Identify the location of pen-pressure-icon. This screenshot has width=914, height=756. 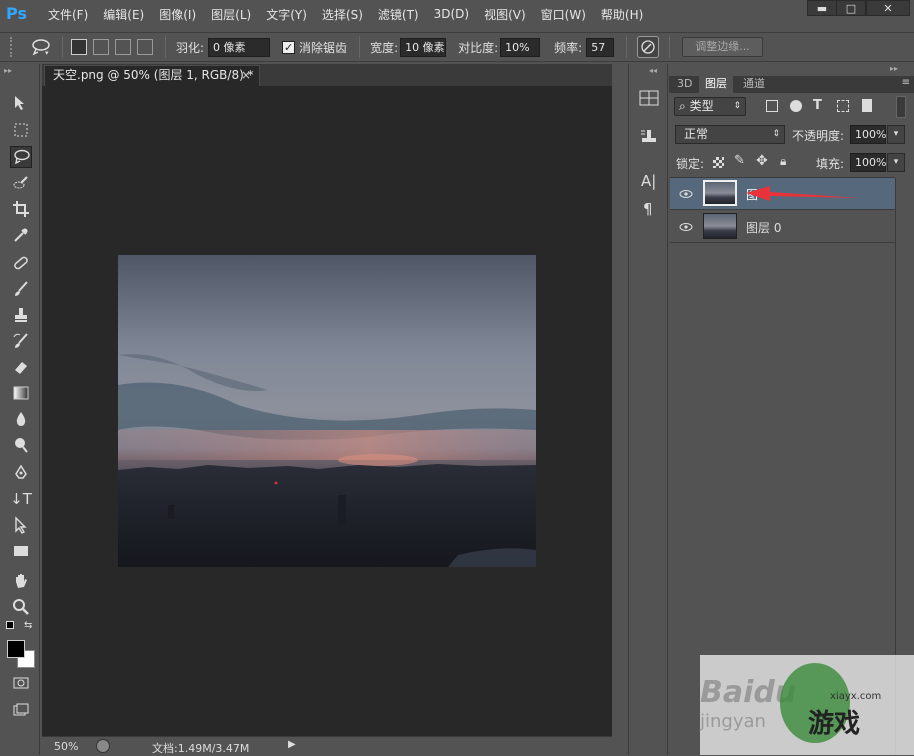
(648, 47).